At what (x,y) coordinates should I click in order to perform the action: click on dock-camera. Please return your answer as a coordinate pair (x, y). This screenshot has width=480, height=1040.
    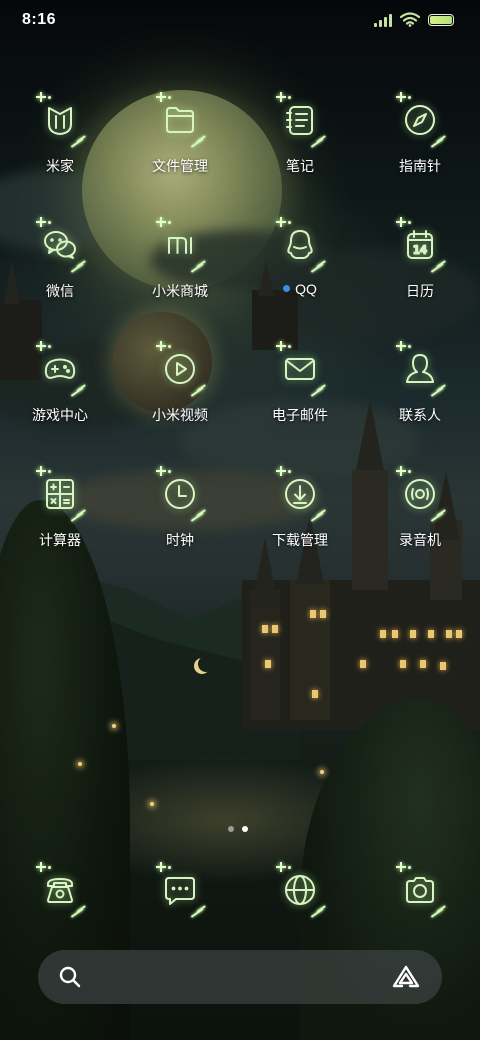
    Looking at the image, I should click on (420, 890).